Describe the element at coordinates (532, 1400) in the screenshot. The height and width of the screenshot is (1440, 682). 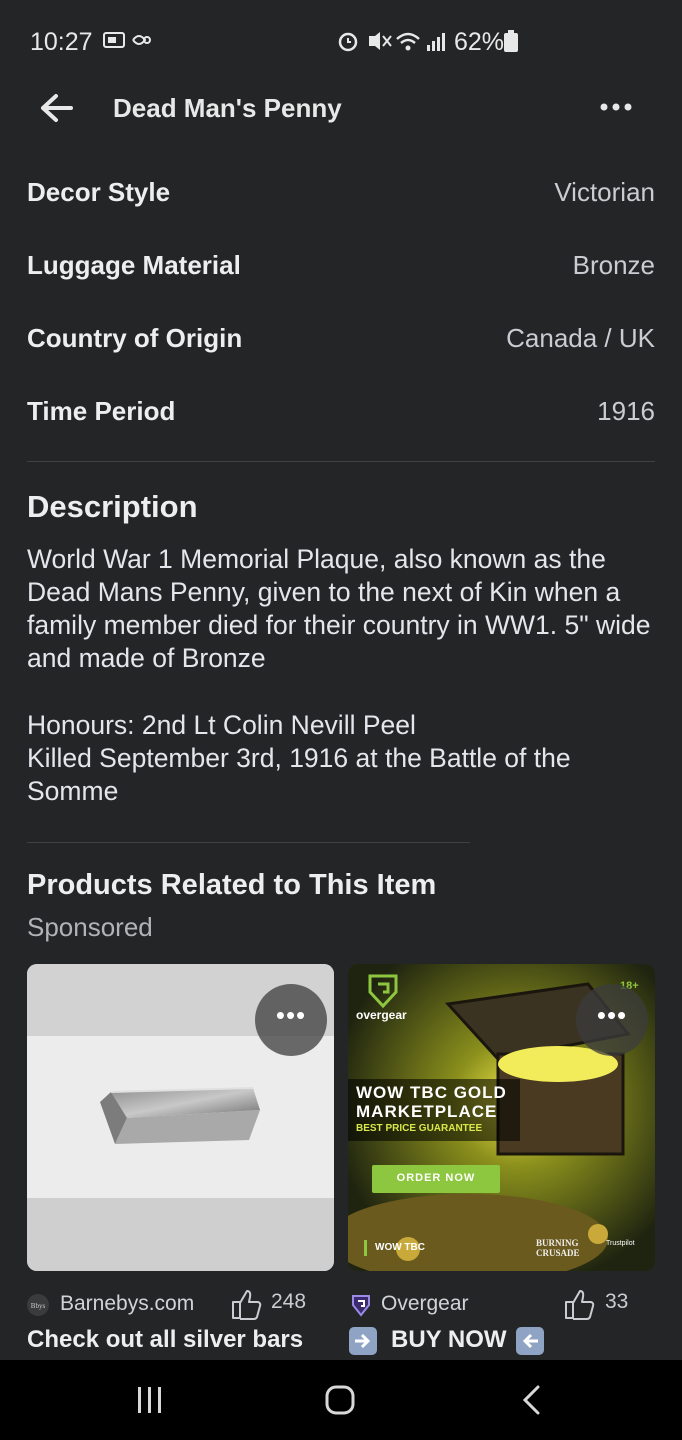
I see `back-nav-icon` at that location.